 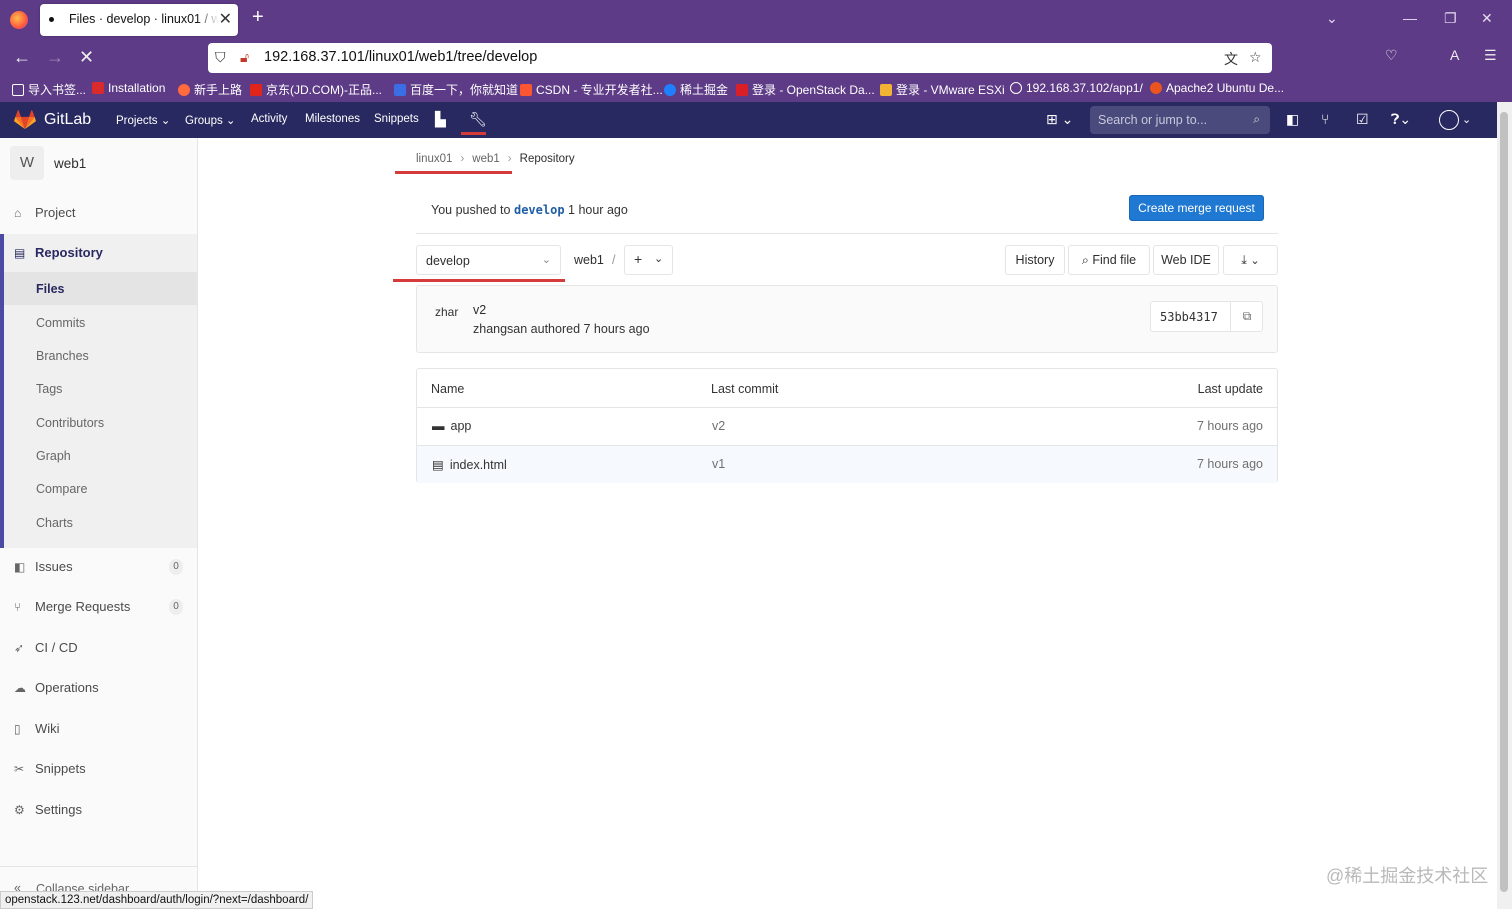 What do you see at coordinates (269, 119) in the screenshot?
I see `nav-activity: Activity` at bounding box center [269, 119].